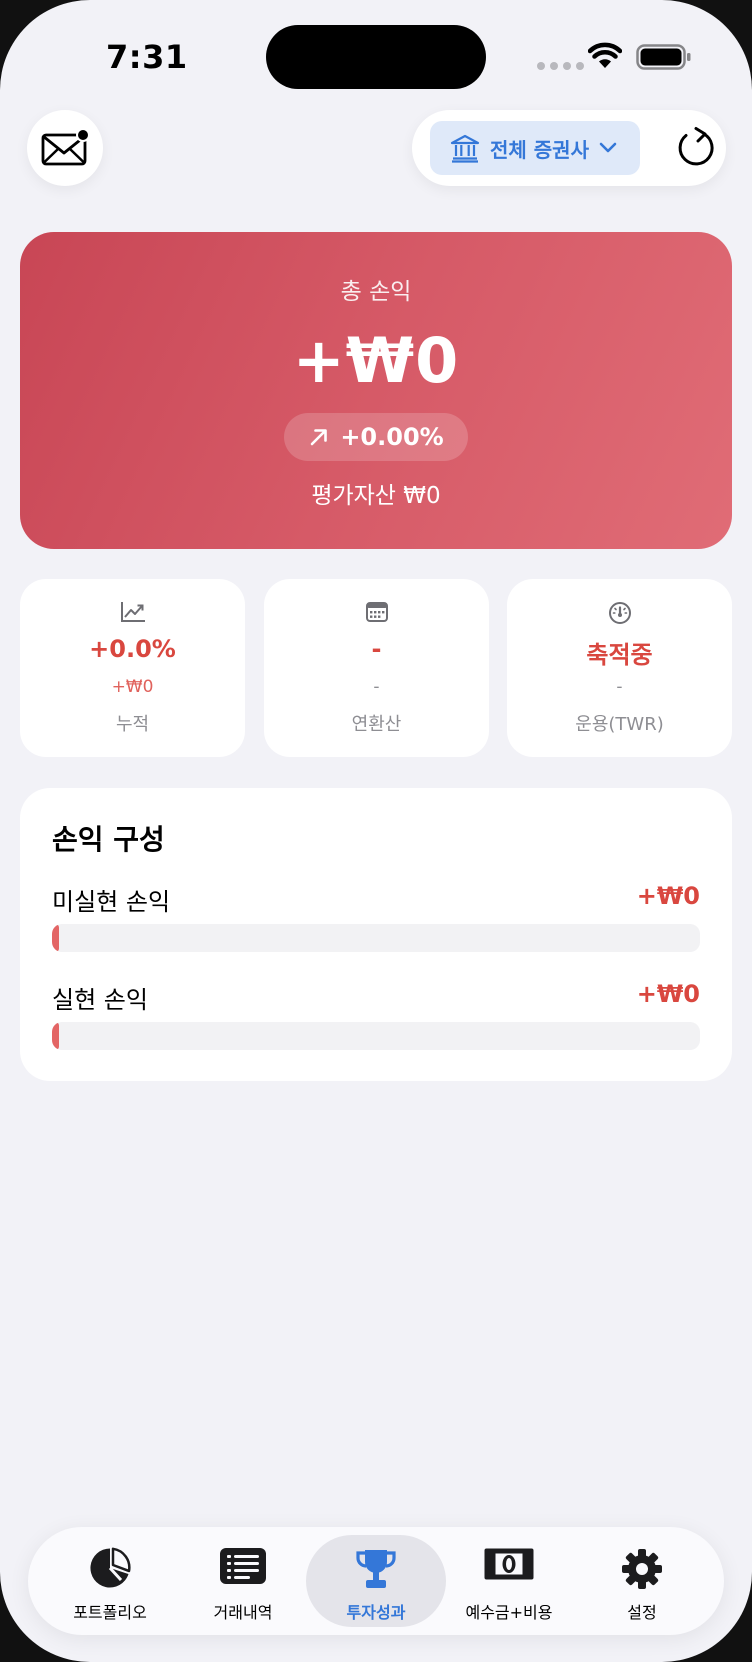 The width and height of the screenshot is (752, 1662). I want to click on realized-pnl-bar, so click(376, 1036).